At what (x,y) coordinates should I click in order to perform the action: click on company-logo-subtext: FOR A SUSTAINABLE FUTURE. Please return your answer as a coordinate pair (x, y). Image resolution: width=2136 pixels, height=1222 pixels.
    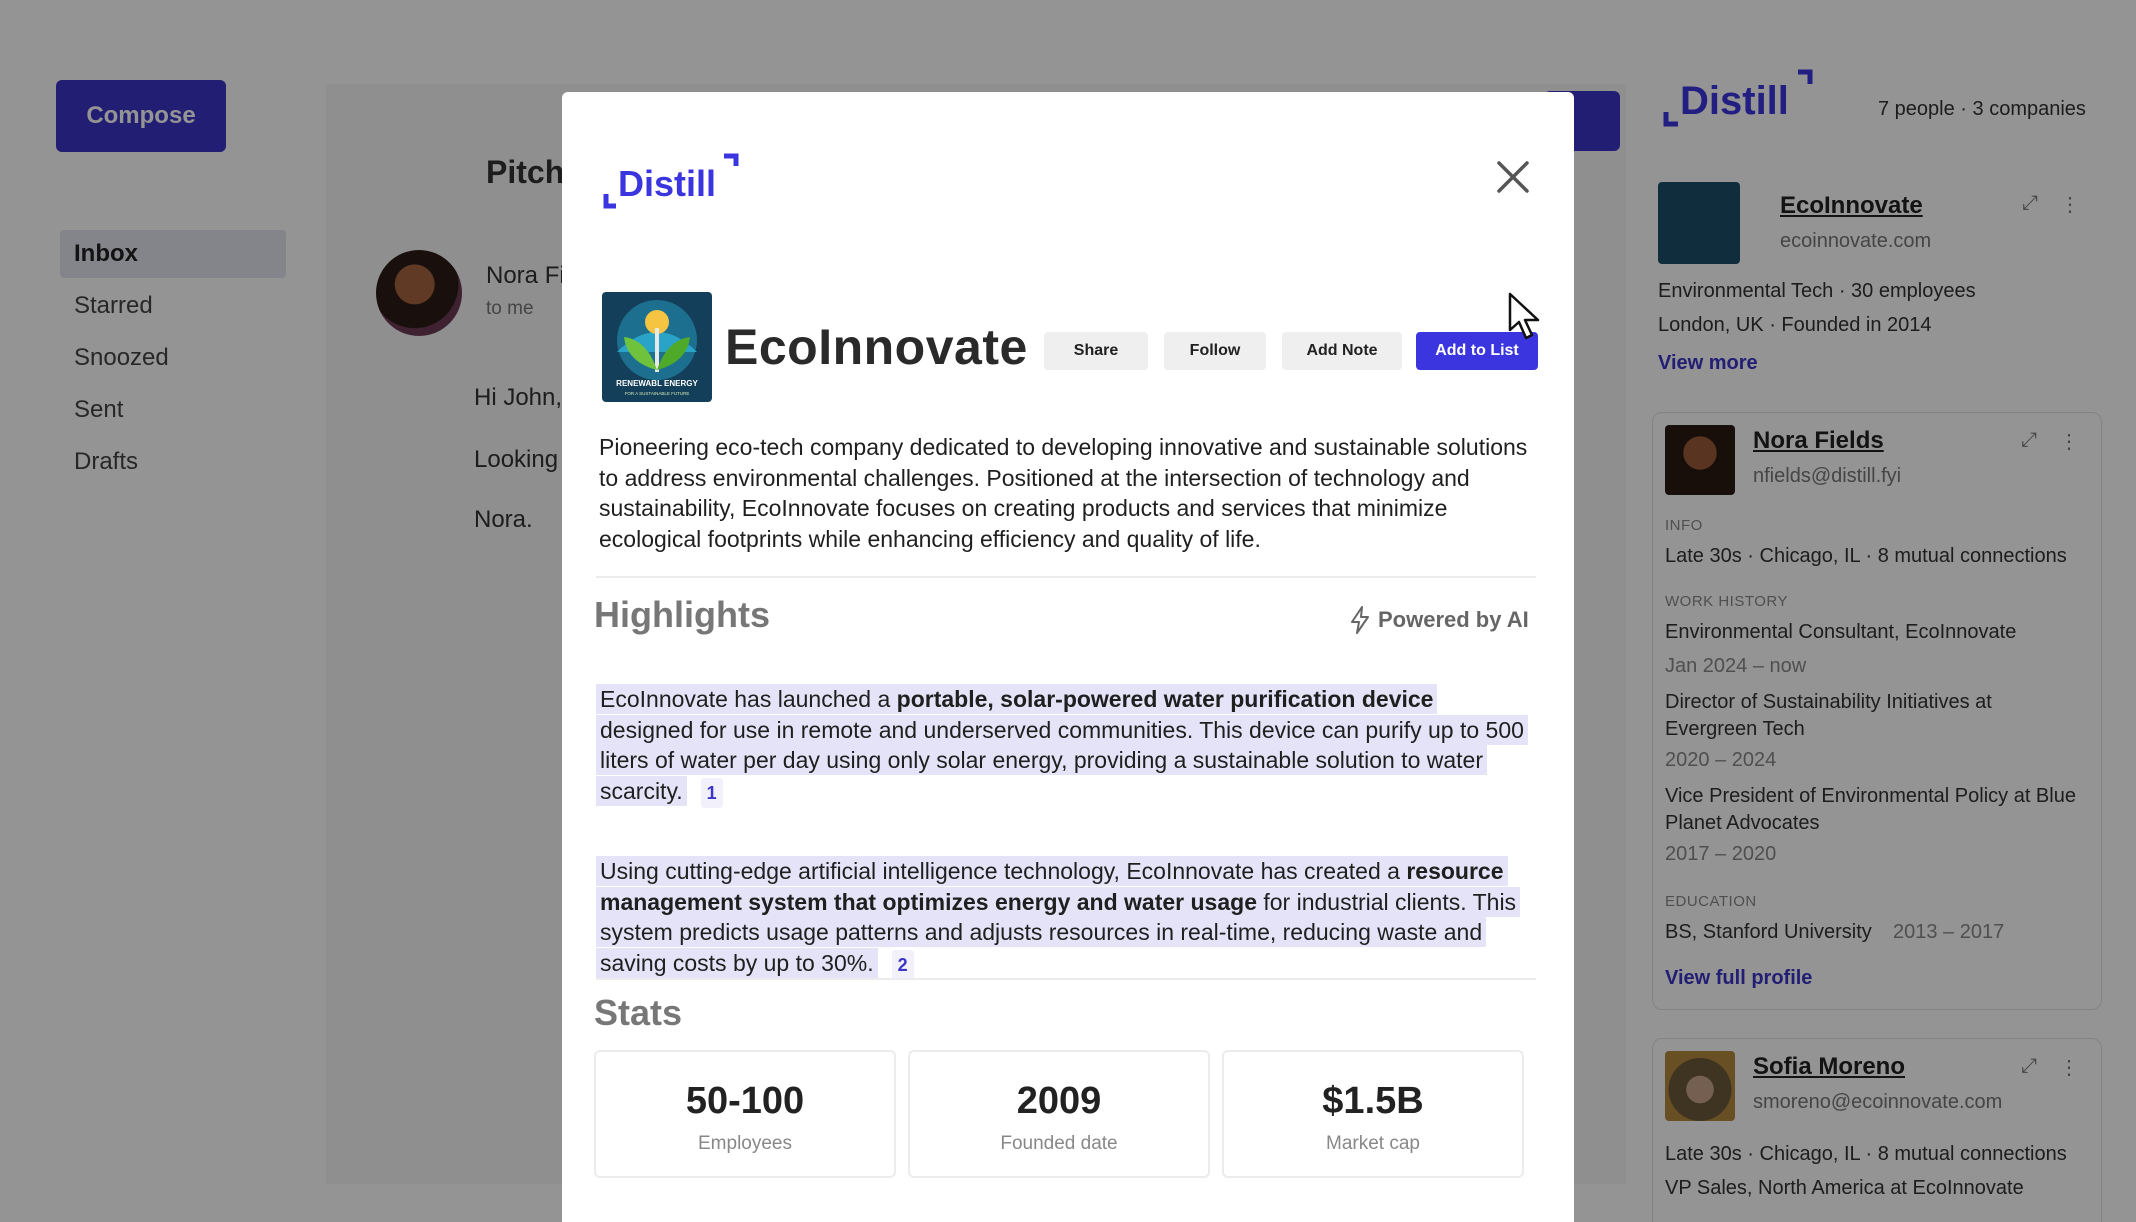
    Looking at the image, I should click on (657, 393).